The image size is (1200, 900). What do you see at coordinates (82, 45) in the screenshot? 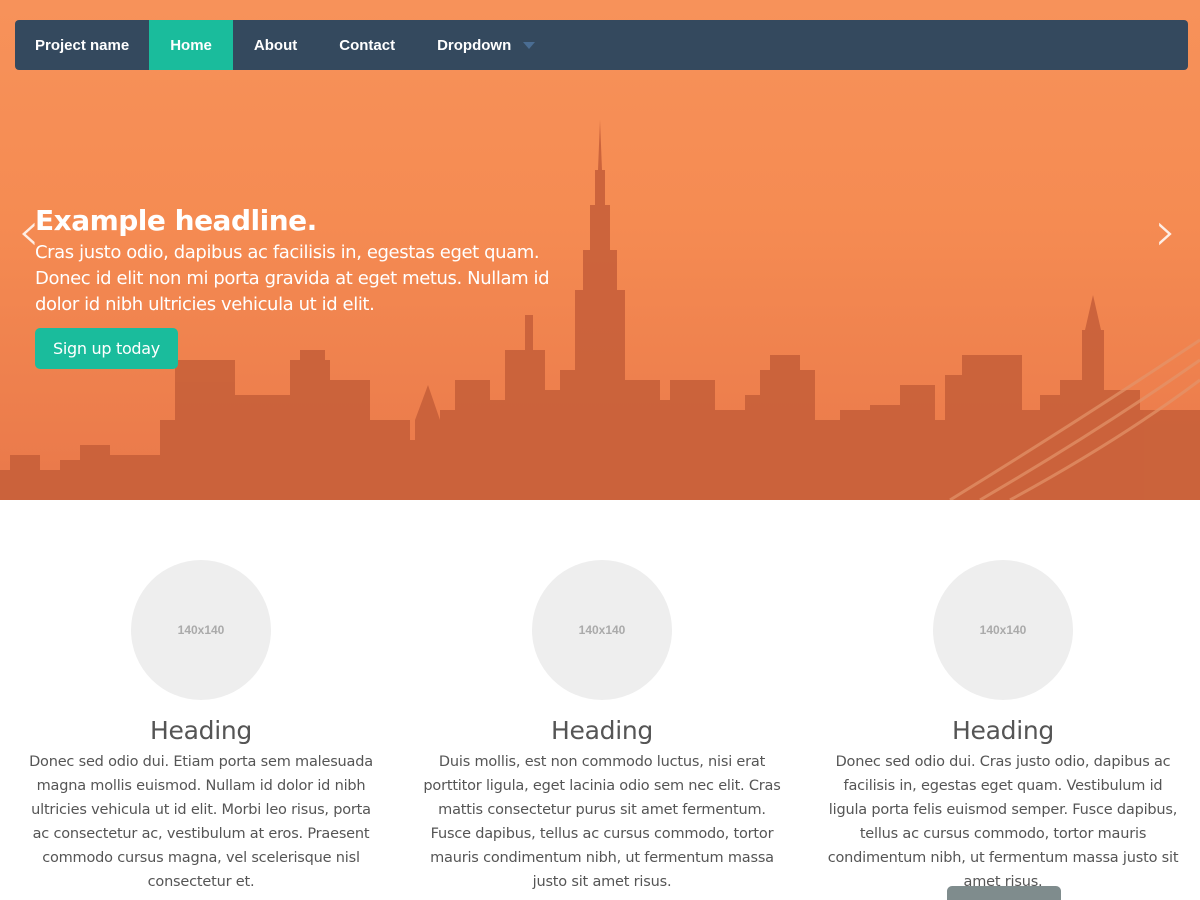
I see `brand-link: Project name` at bounding box center [82, 45].